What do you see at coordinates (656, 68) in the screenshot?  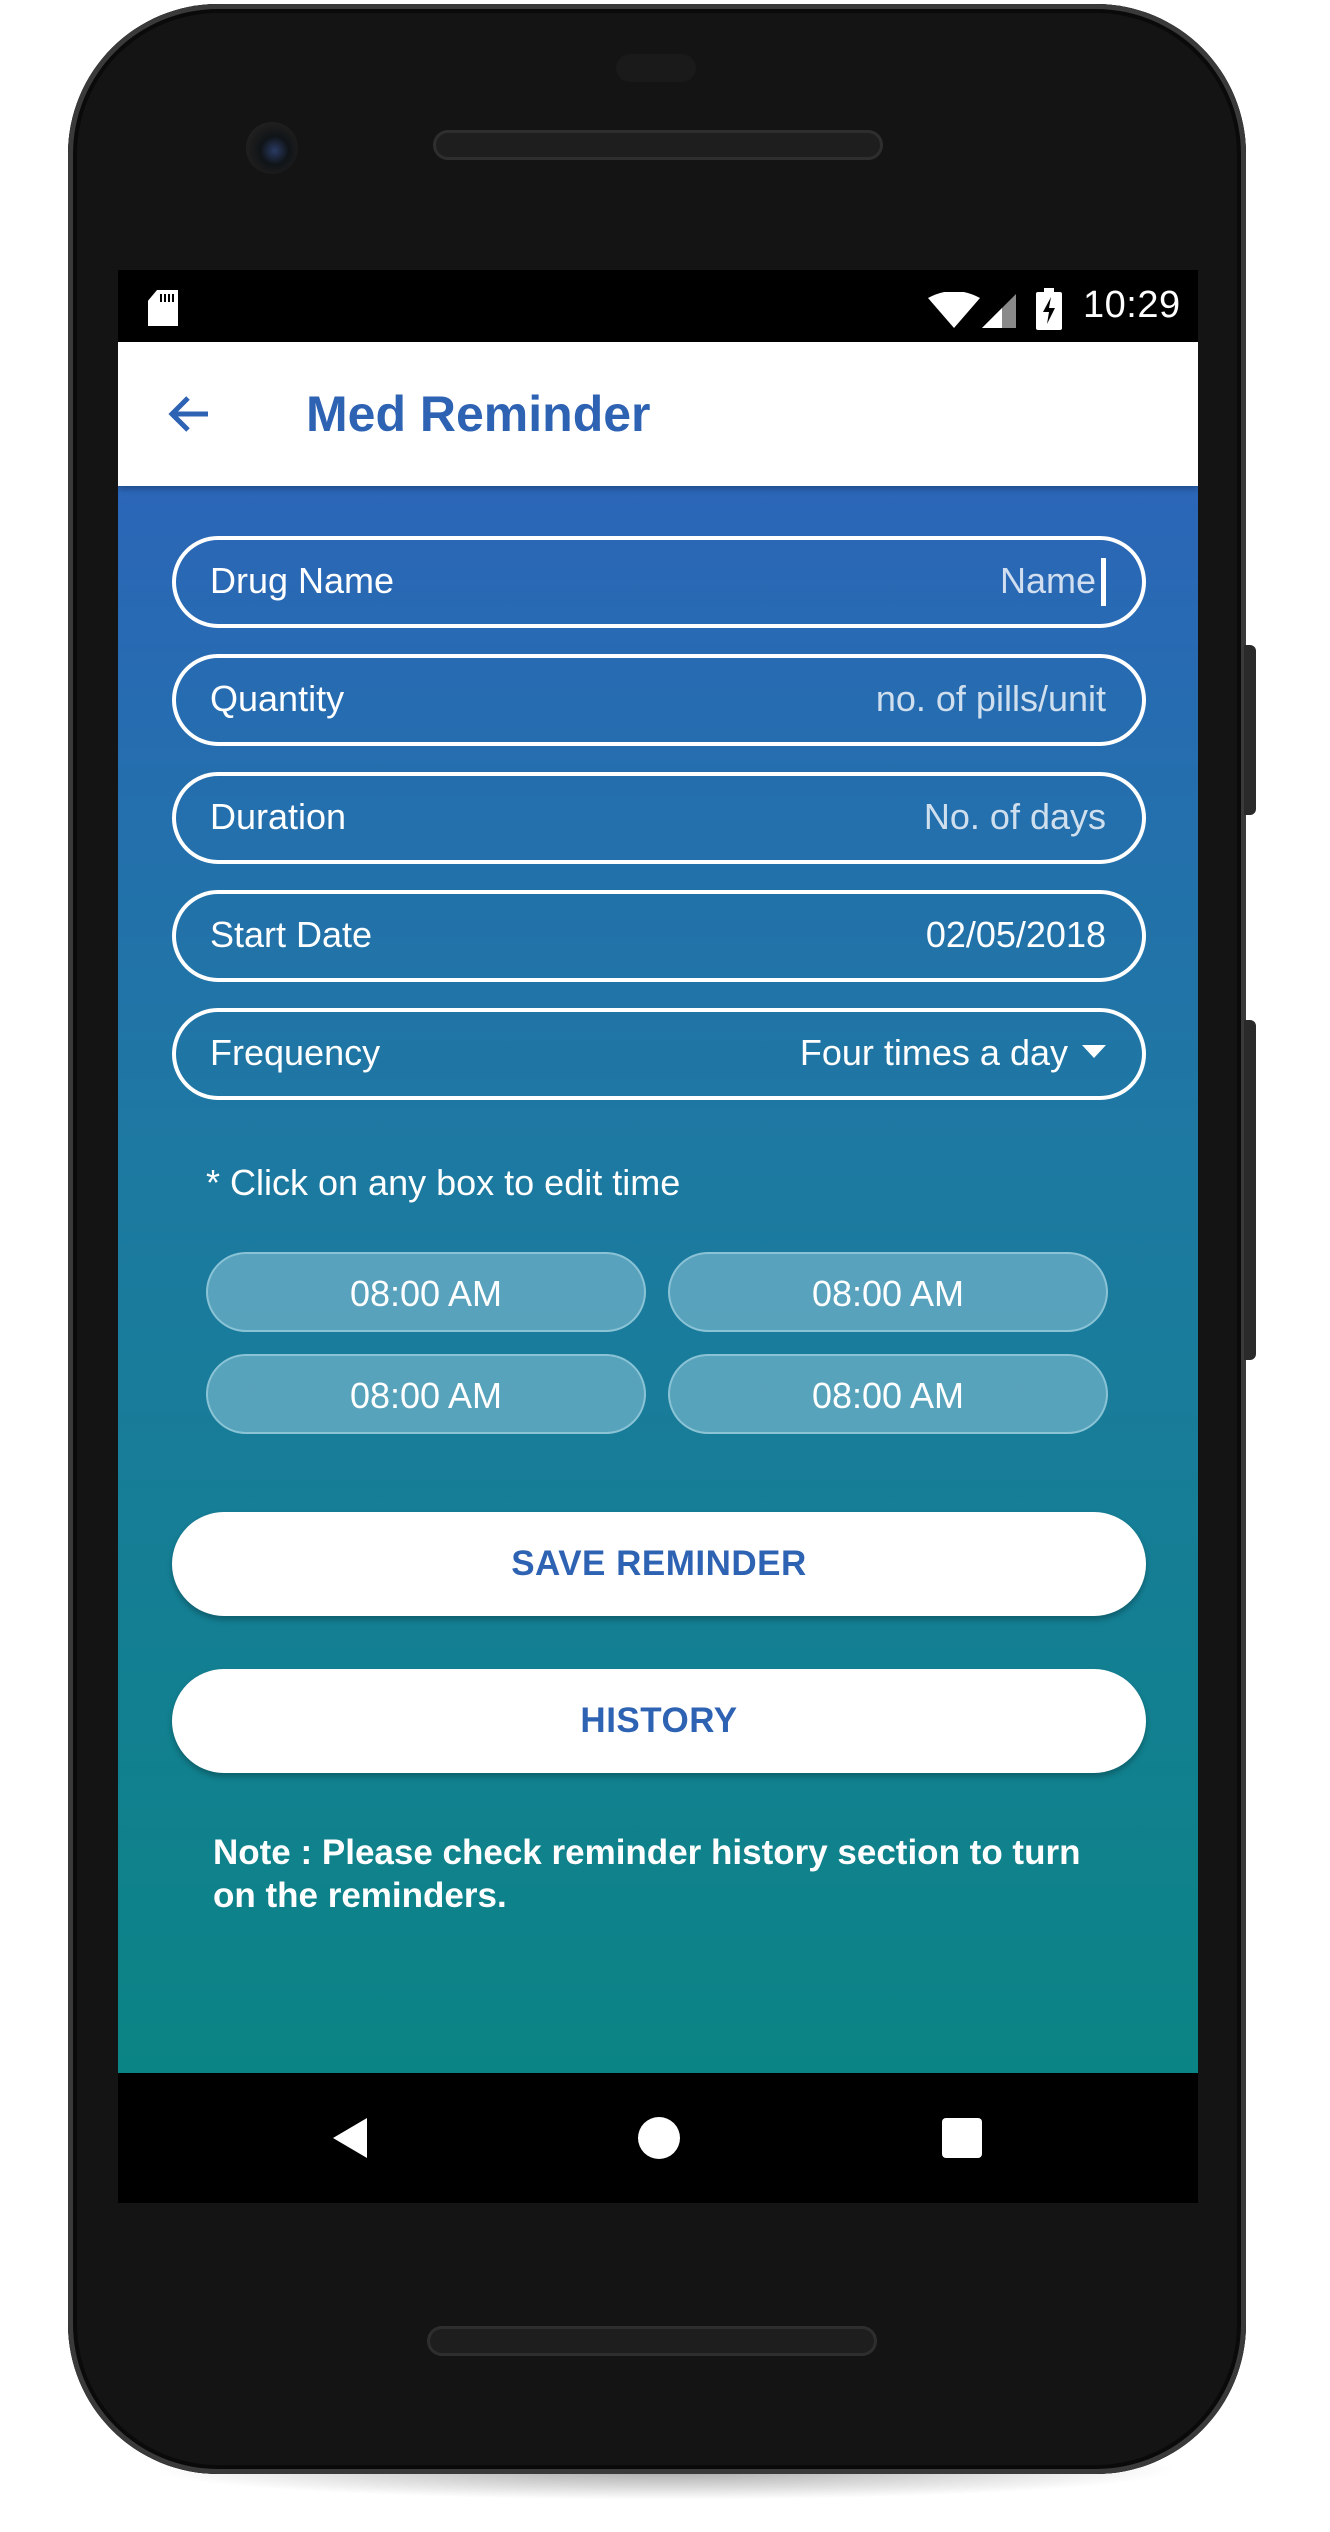 I see `front-sensor` at bounding box center [656, 68].